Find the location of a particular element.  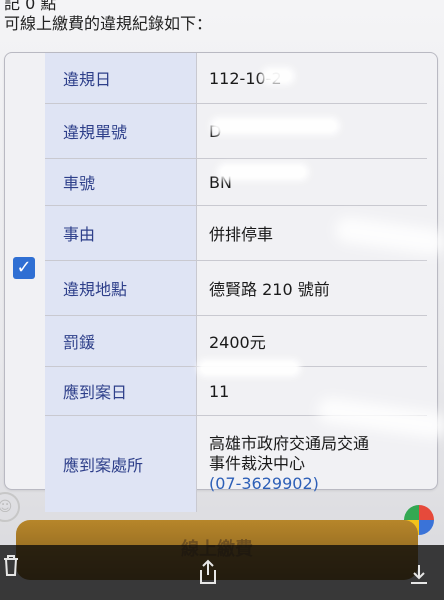

row-label: 違規單號 is located at coordinates (121, 131).